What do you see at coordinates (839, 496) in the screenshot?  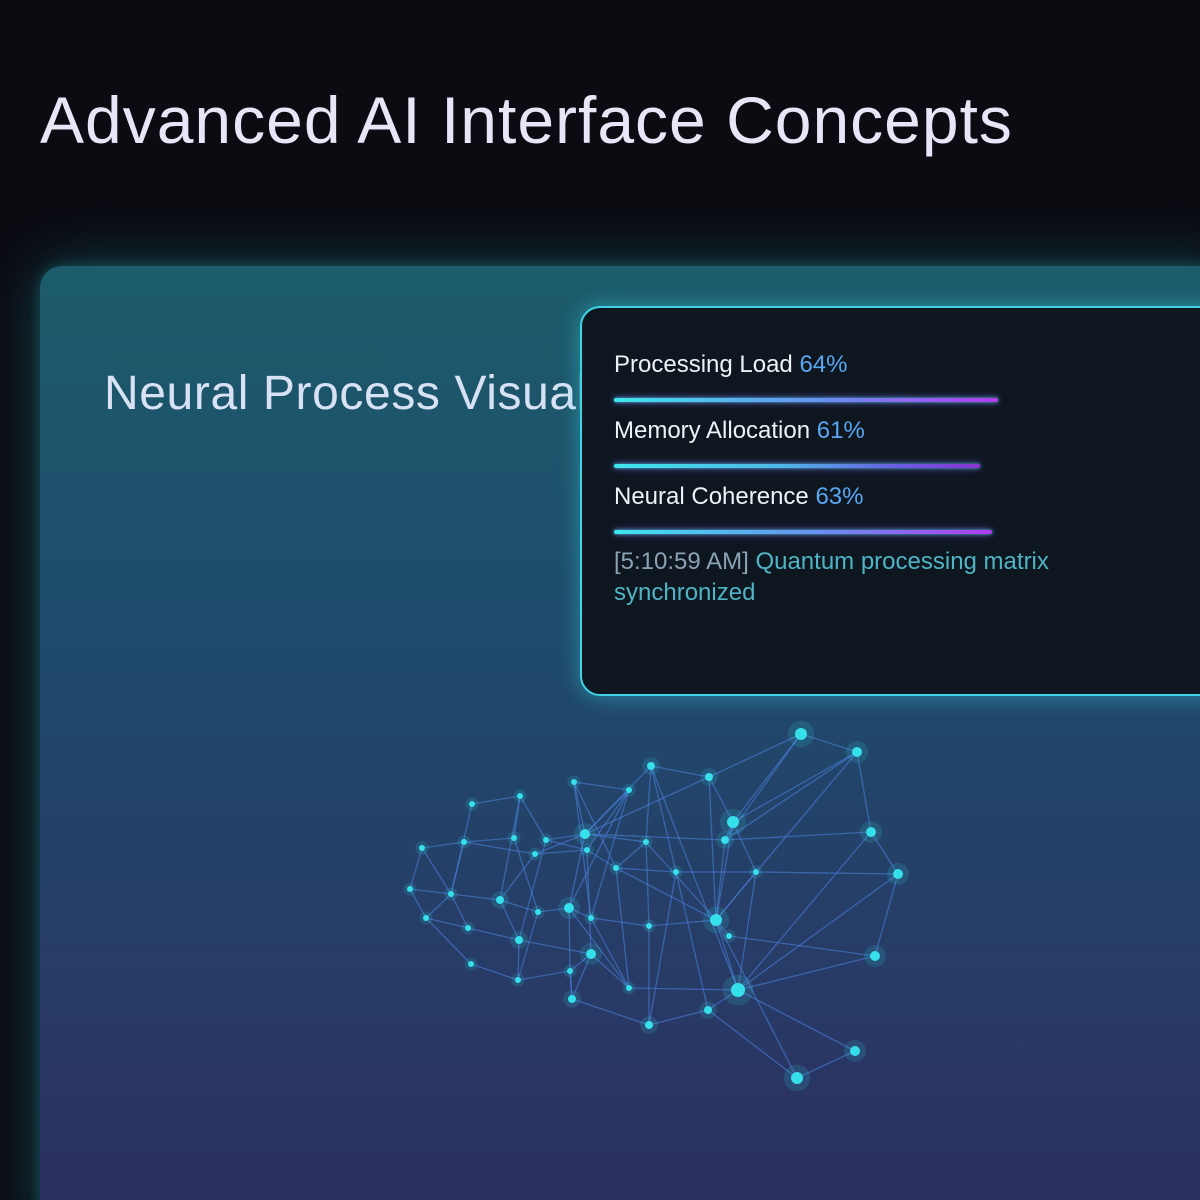 I see `metric-value: 63%` at bounding box center [839, 496].